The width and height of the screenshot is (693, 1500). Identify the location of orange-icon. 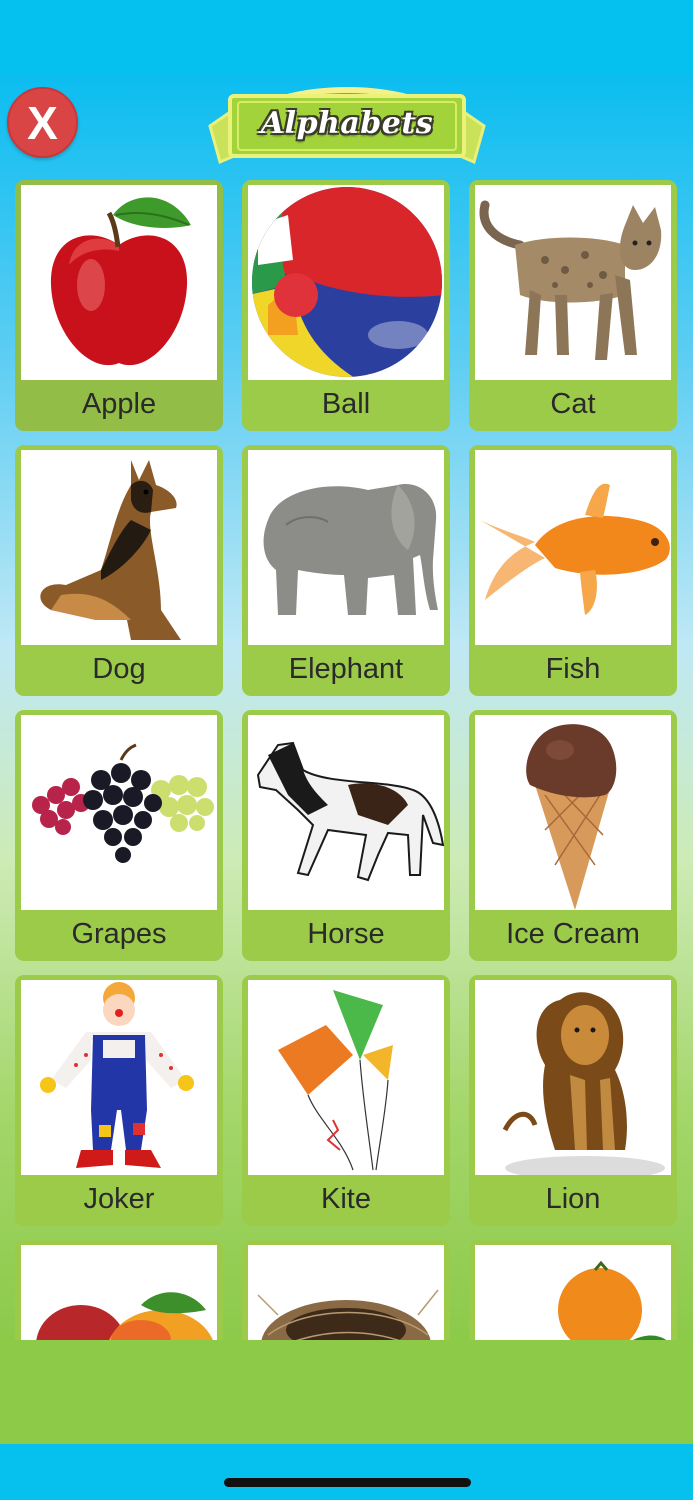
(573, 1292).